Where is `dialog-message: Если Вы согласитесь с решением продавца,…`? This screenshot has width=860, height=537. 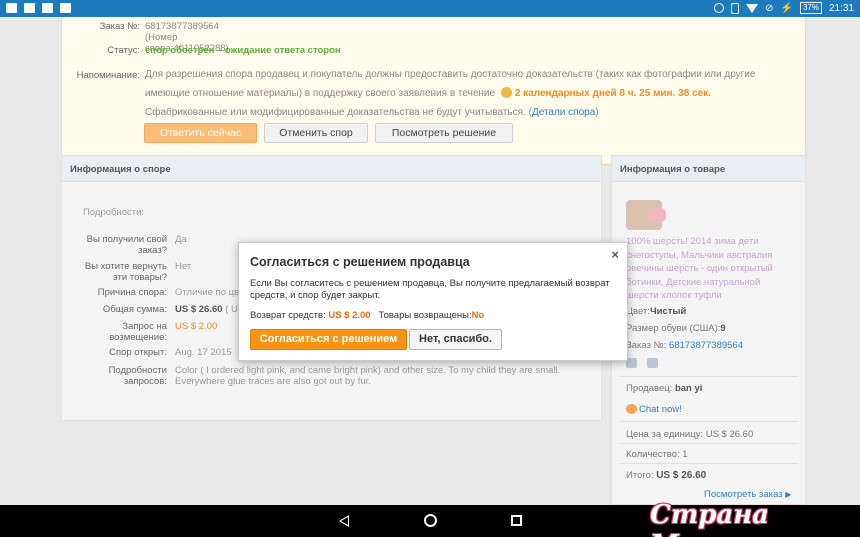 dialog-message: Если Вы согласитесь с решением продавца,… is located at coordinates (430, 289).